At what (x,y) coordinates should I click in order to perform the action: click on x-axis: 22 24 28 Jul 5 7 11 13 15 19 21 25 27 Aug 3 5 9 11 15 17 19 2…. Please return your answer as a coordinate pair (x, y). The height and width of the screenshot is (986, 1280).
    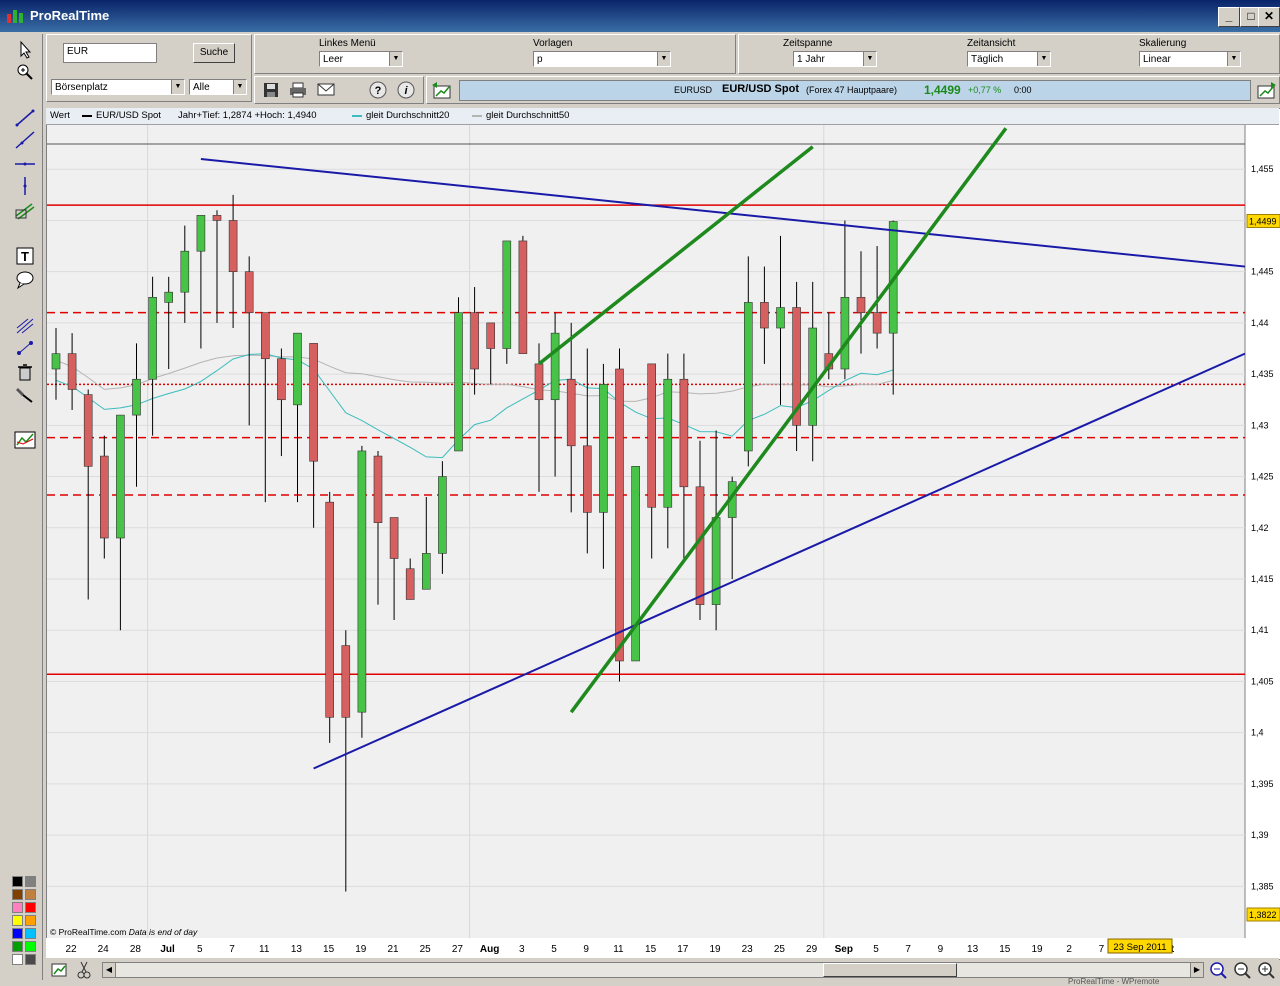
    Looking at the image, I should click on (662, 948).